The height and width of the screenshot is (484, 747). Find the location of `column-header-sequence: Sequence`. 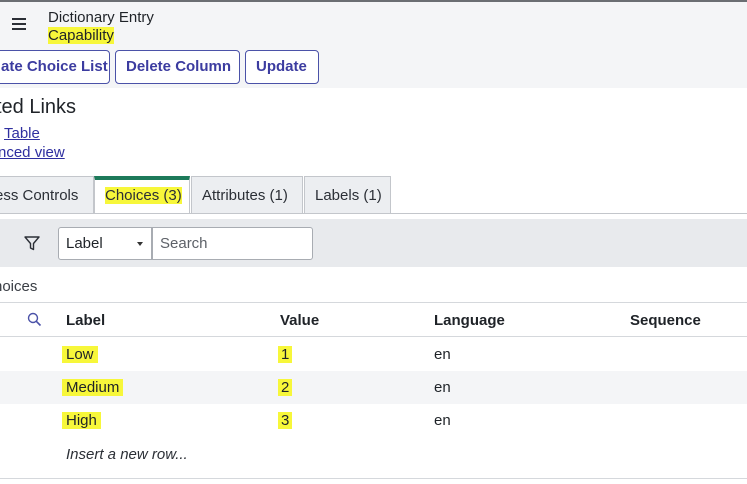

column-header-sequence: Sequence is located at coordinates (665, 320).